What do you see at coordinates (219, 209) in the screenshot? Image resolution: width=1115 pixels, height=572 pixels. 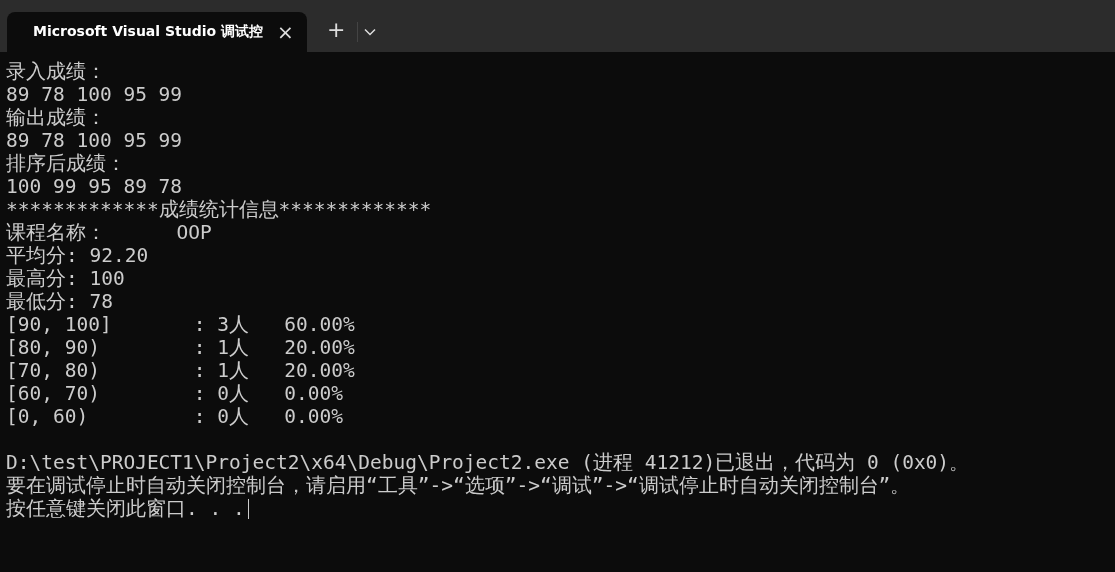 I see `console-line: *************成绩统计信息*************` at bounding box center [219, 209].